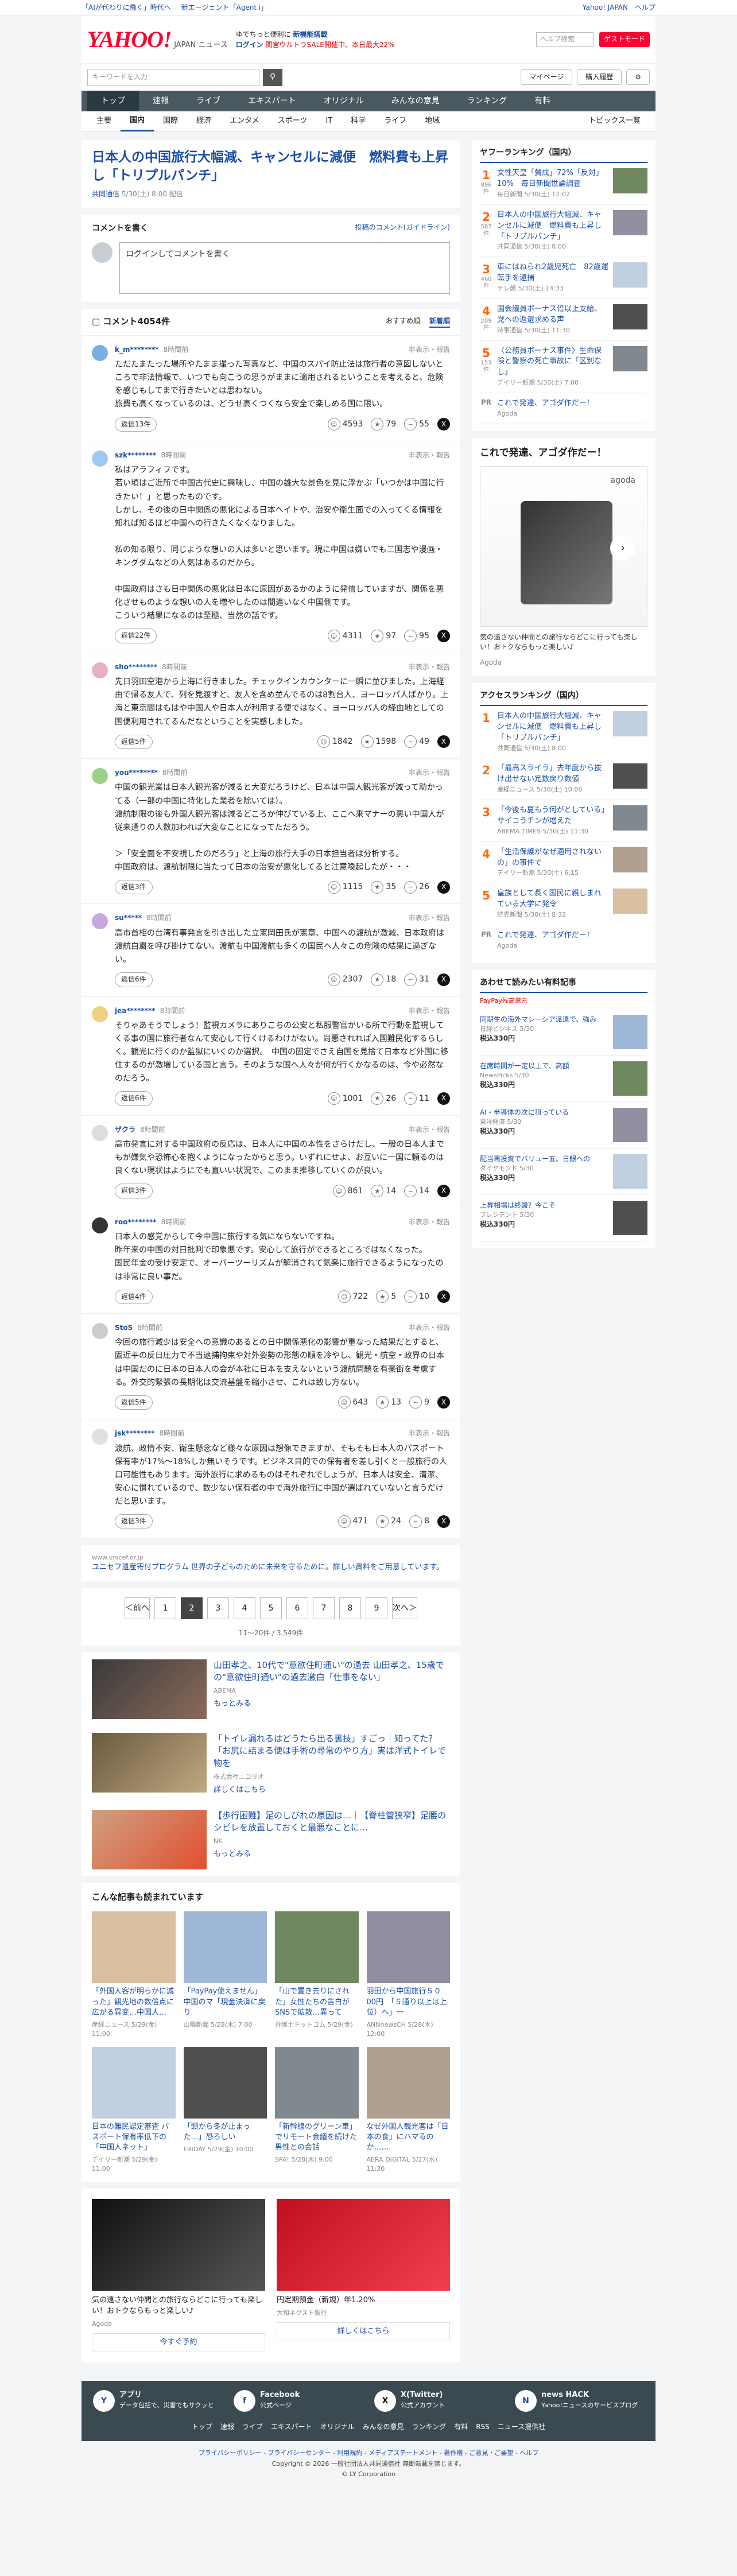 Image resolution: width=737 pixels, height=2576 pixels. What do you see at coordinates (417, 636) in the screenshot?
I see `reaction-button: ∼ 95` at bounding box center [417, 636].